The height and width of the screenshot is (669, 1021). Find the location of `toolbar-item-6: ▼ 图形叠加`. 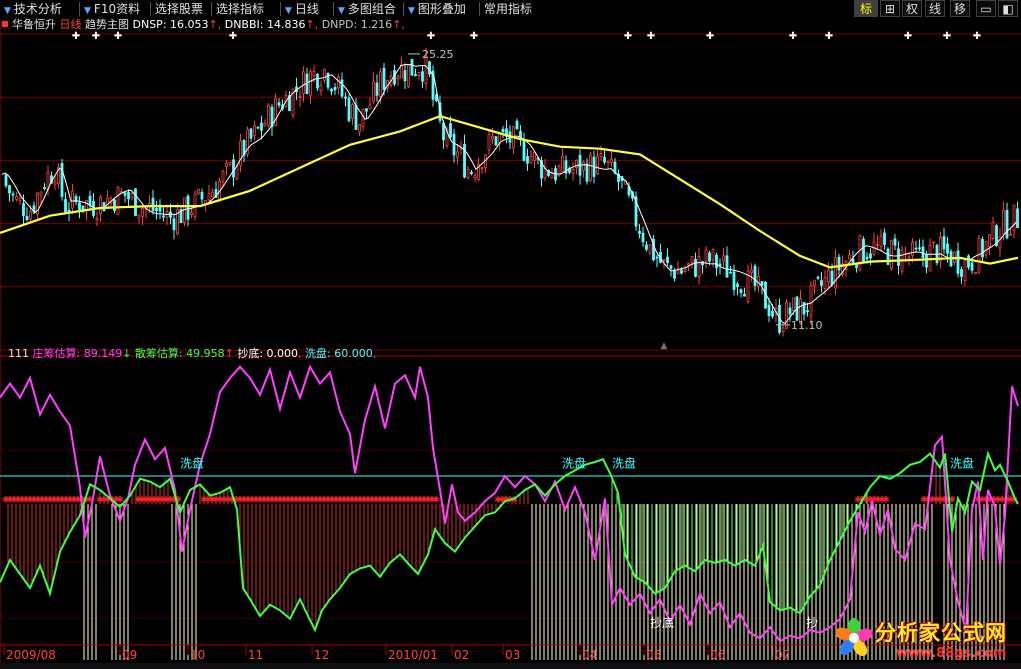

toolbar-item-6: ▼ 图形叠加 is located at coordinates (437, 9).